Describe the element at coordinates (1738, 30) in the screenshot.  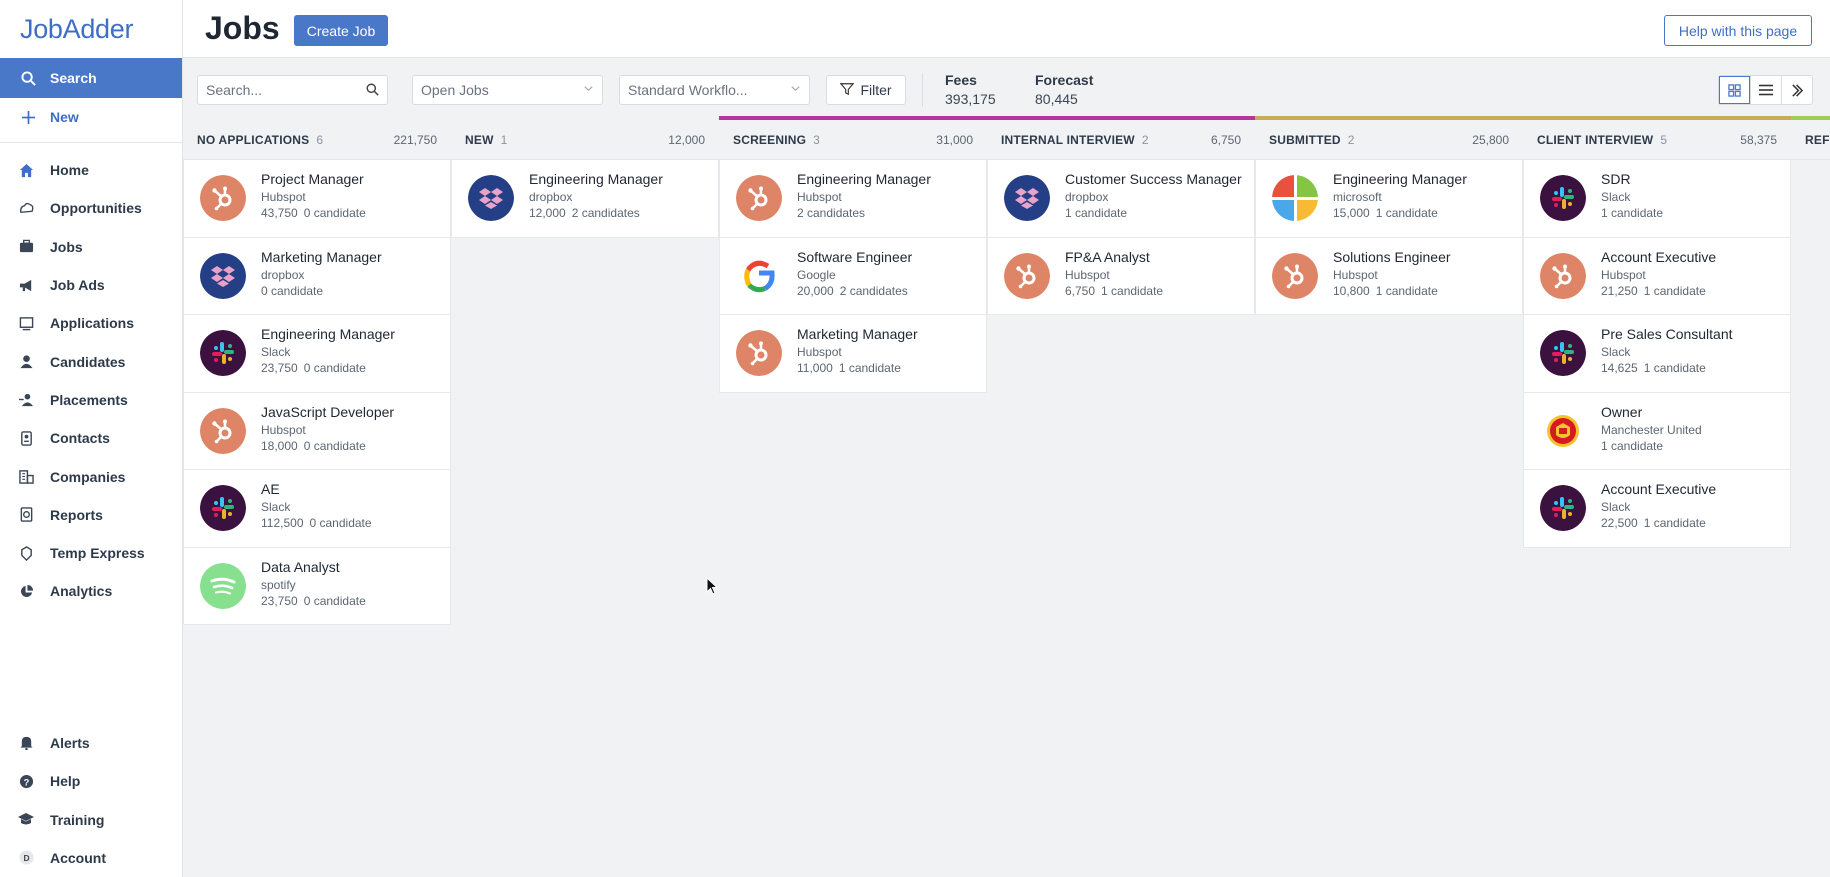
I see `help-button: Help with this page` at that location.